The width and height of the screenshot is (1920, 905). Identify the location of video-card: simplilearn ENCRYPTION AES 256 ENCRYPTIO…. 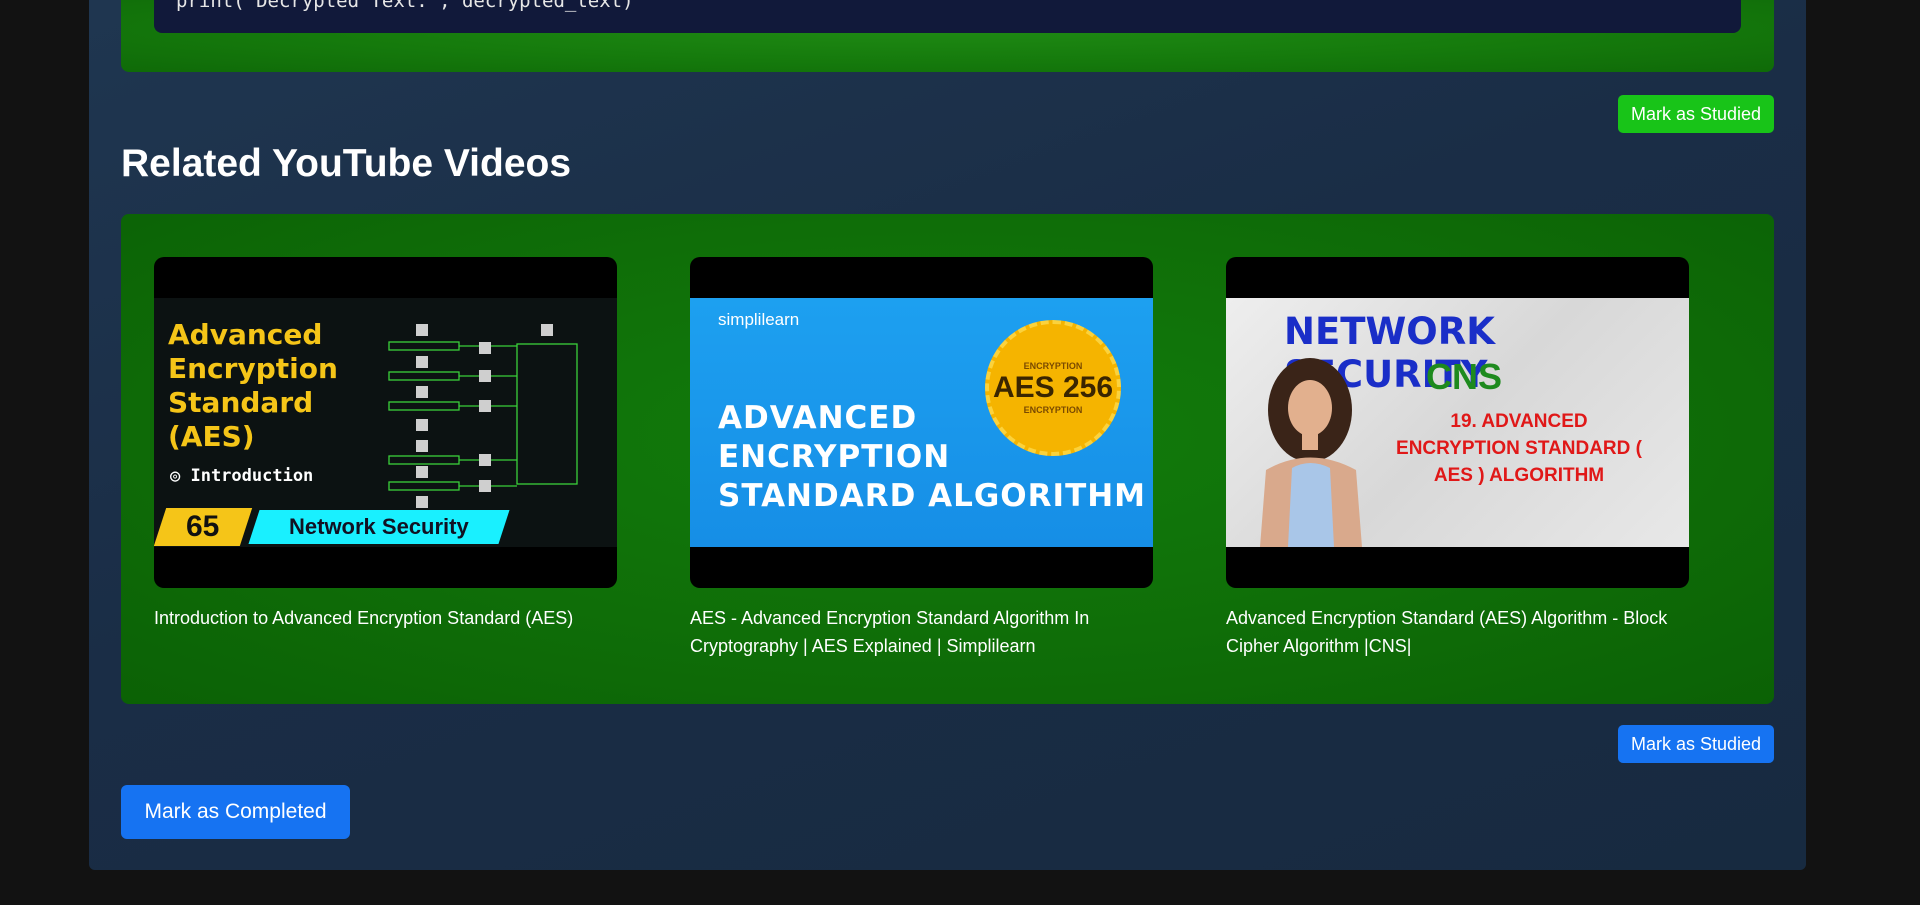
(921, 458).